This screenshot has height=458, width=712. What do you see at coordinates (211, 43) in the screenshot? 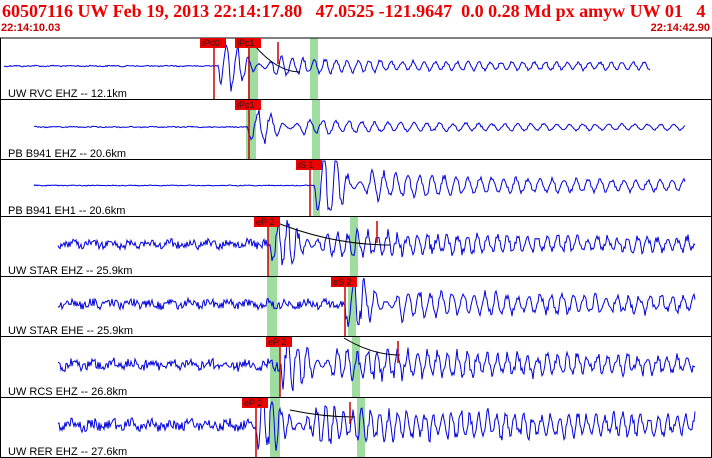
I see `pick-label: iPd0` at bounding box center [211, 43].